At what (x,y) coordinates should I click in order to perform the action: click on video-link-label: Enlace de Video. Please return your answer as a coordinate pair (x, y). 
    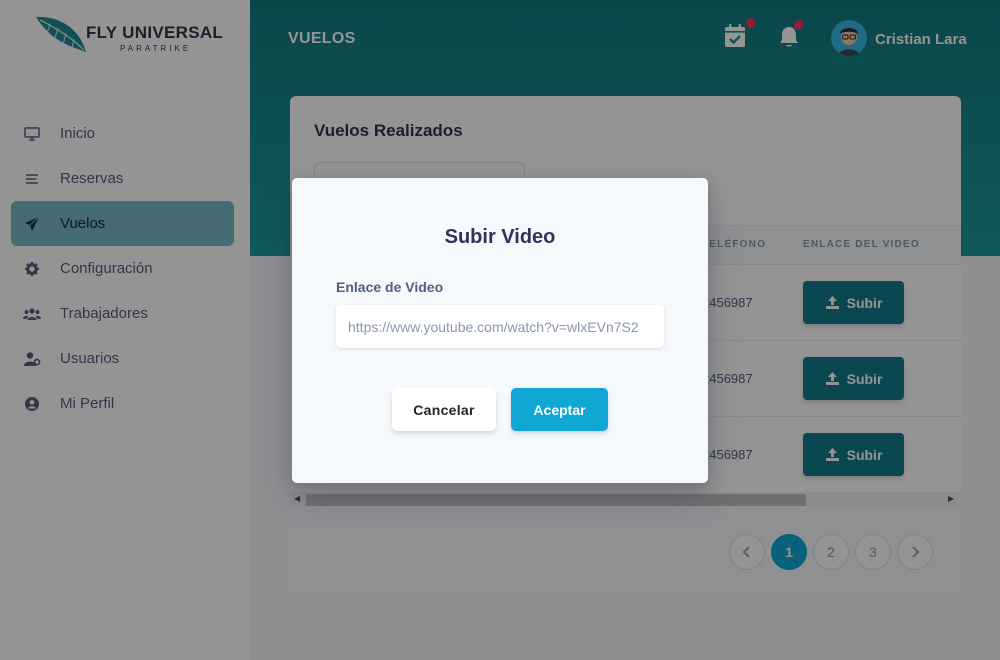
    Looking at the image, I should click on (390, 287).